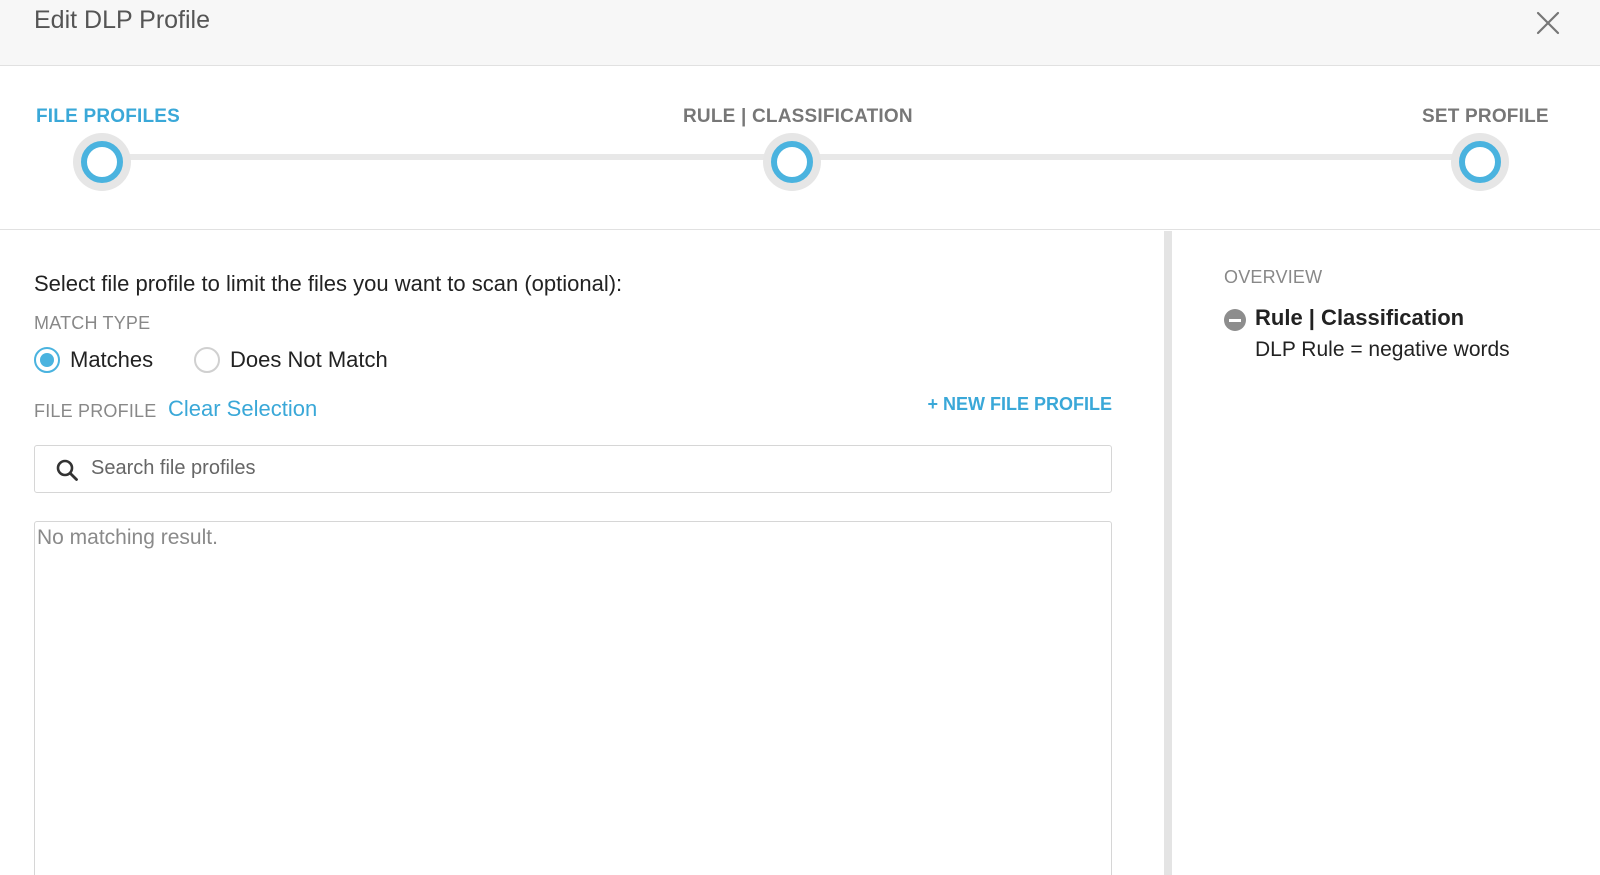 The height and width of the screenshot is (875, 1600). Describe the element at coordinates (67, 470) in the screenshot. I see `search-icon` at that location.